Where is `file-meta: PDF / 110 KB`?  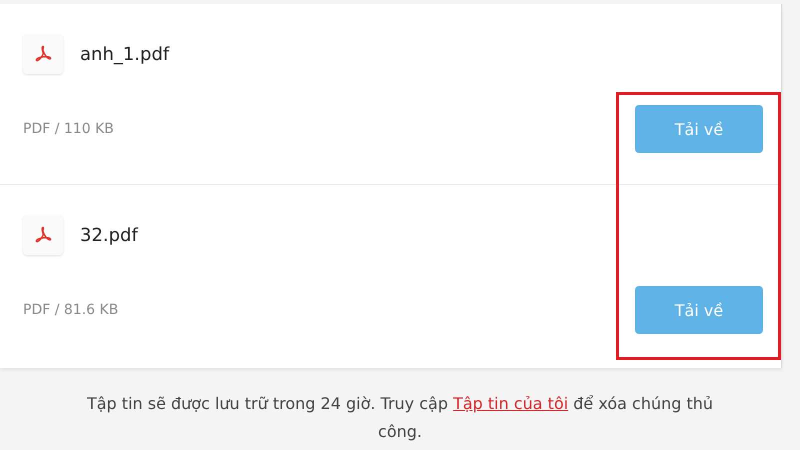 file-meta: PDF / 110 KB is located at coordinates (68, 129).